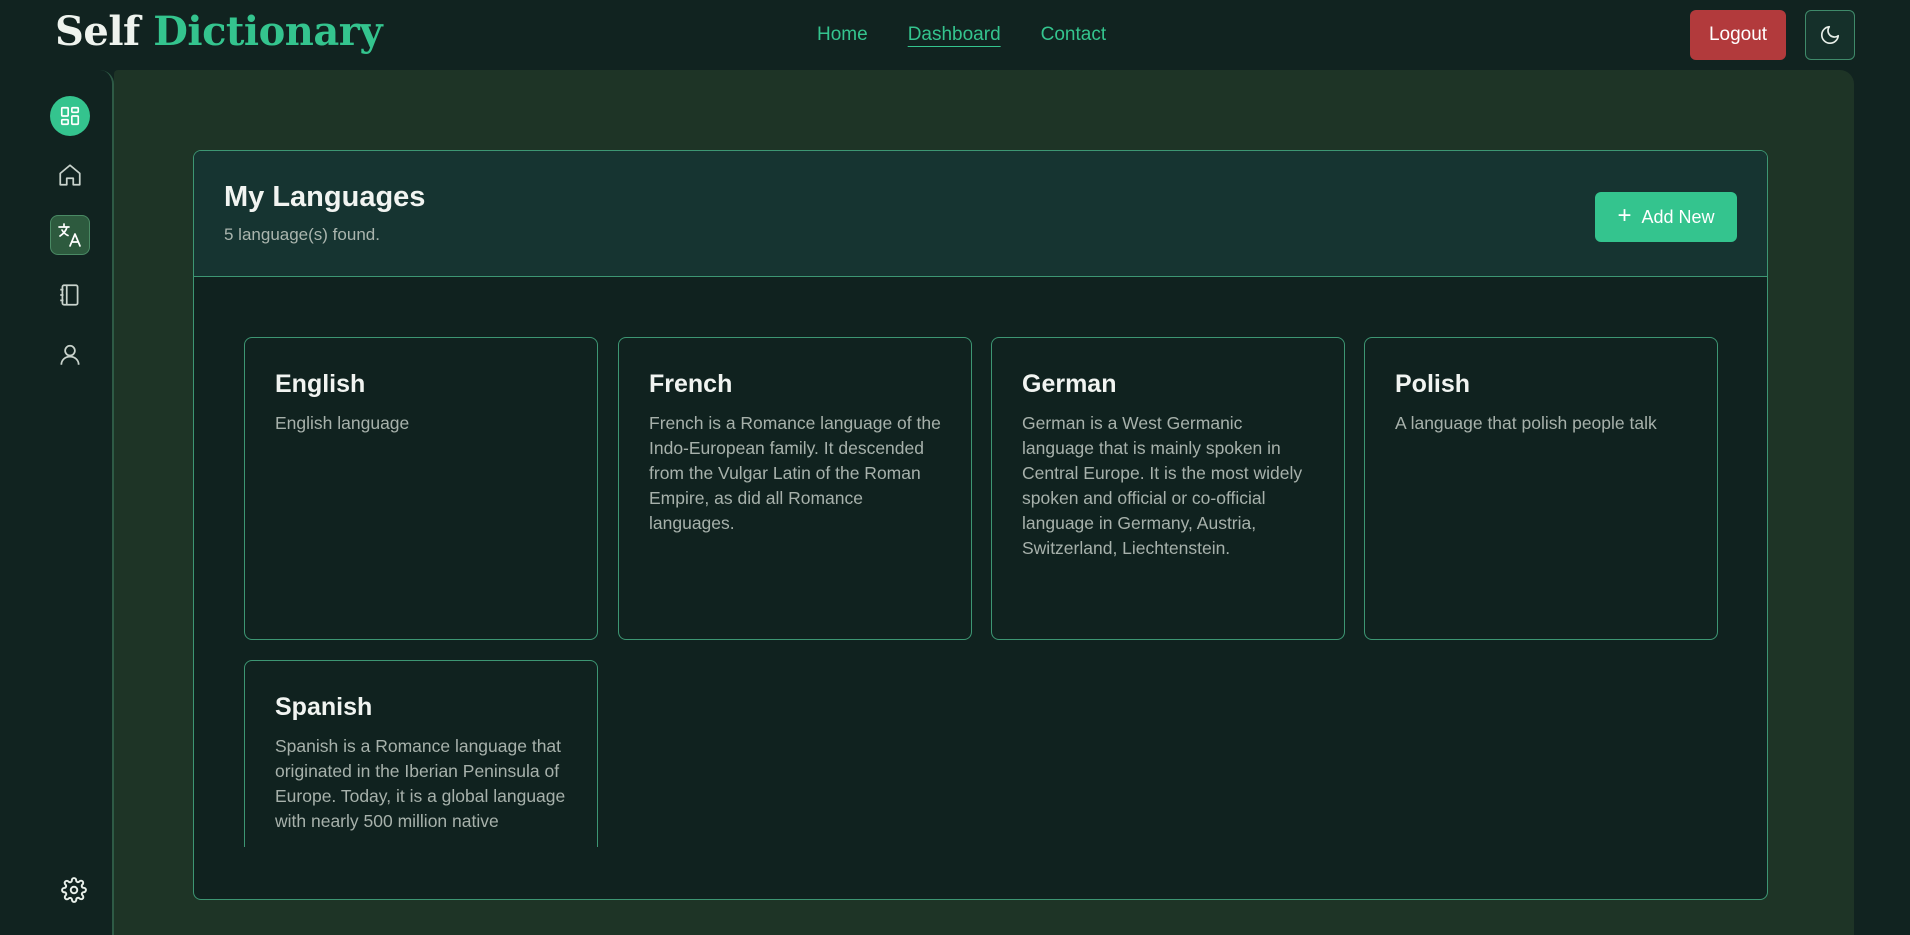 This screenshot has height=935, width=1910. I want to click on sidebar-item-languages, so click(70, 235).